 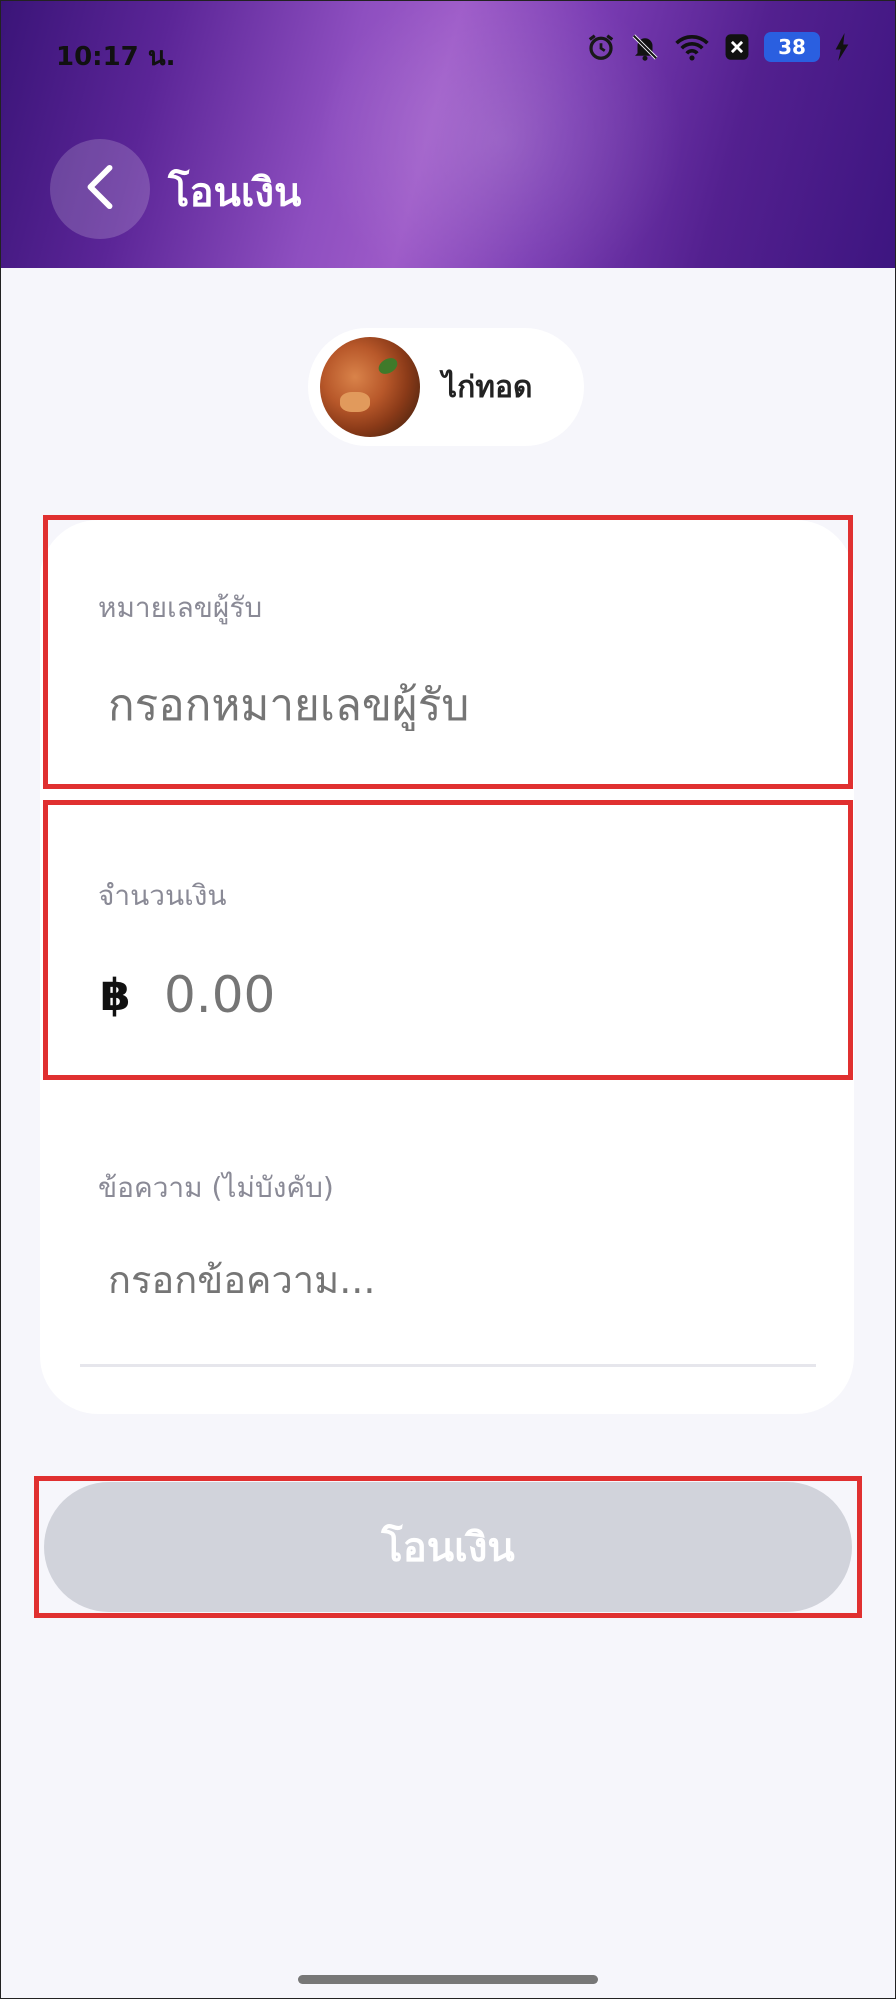 What do you see at coordinates (448, 1979) in the screenshot?
I see `home-indicator` at bounding box center [448, 1979].